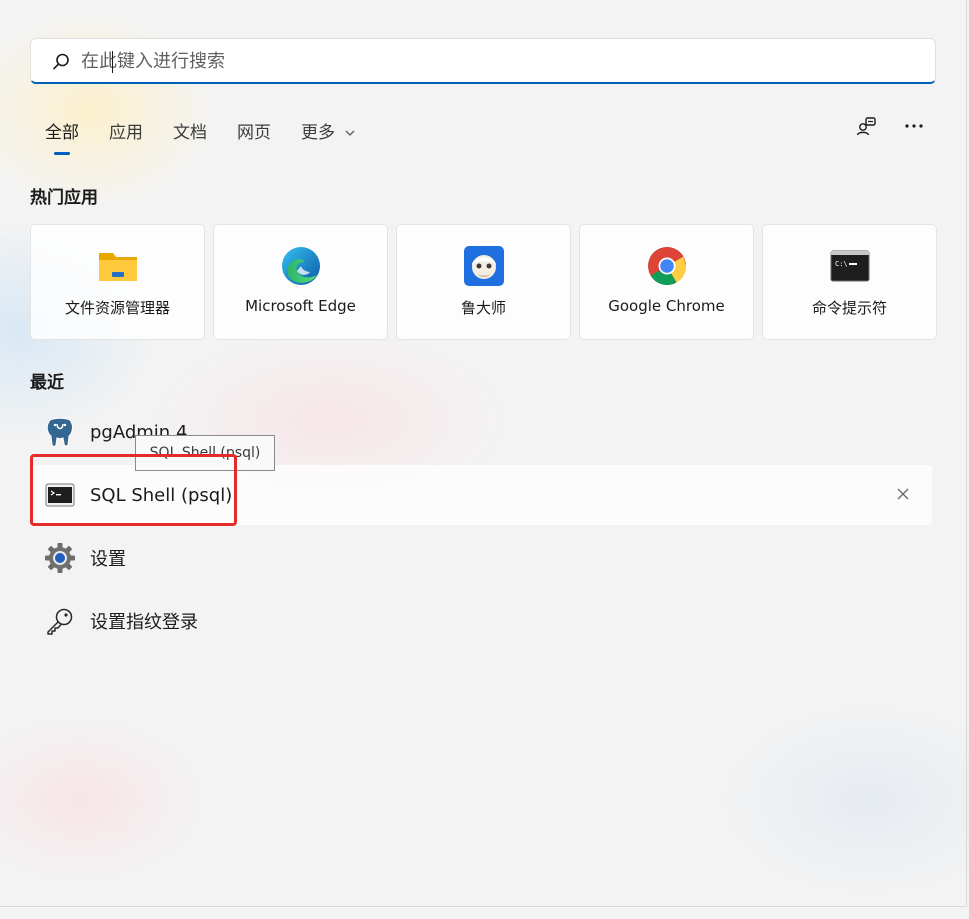 Image resolution: width=969 pixels, height=919 pixels. I want to click on tab-all: 全部, so click(62, 133).